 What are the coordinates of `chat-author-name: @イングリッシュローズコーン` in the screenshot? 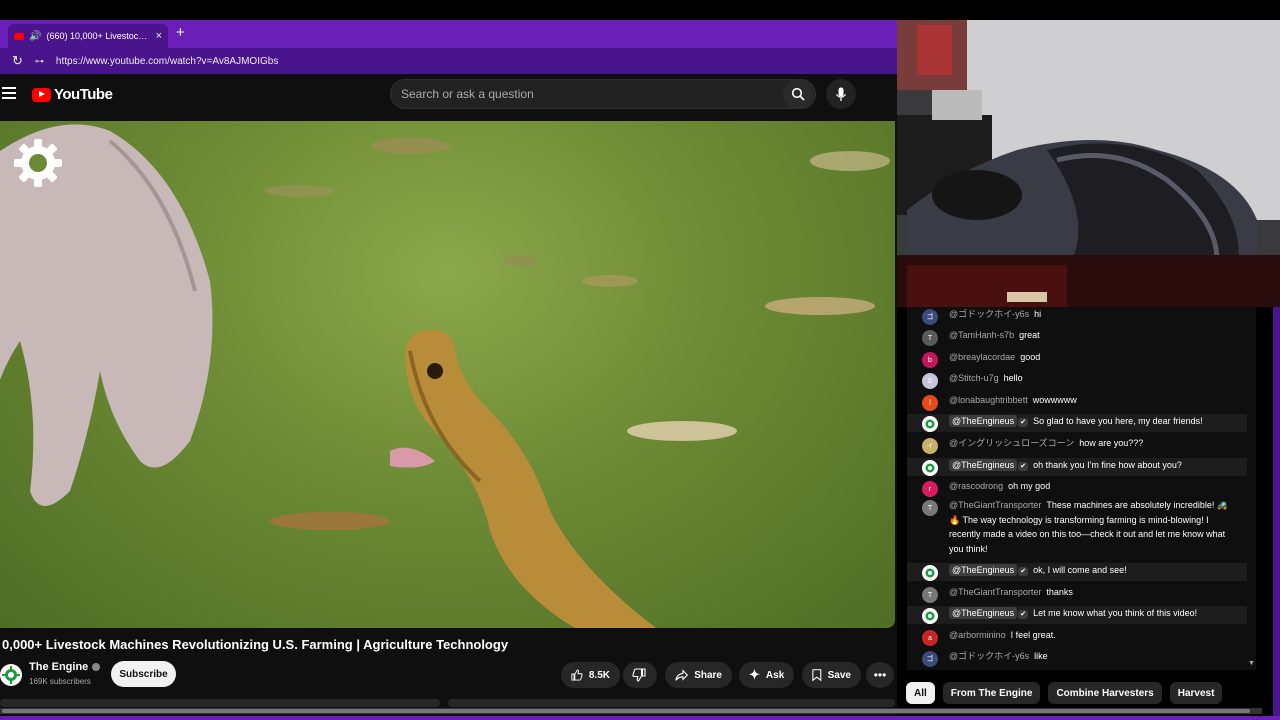 It's located at (1011, 443).